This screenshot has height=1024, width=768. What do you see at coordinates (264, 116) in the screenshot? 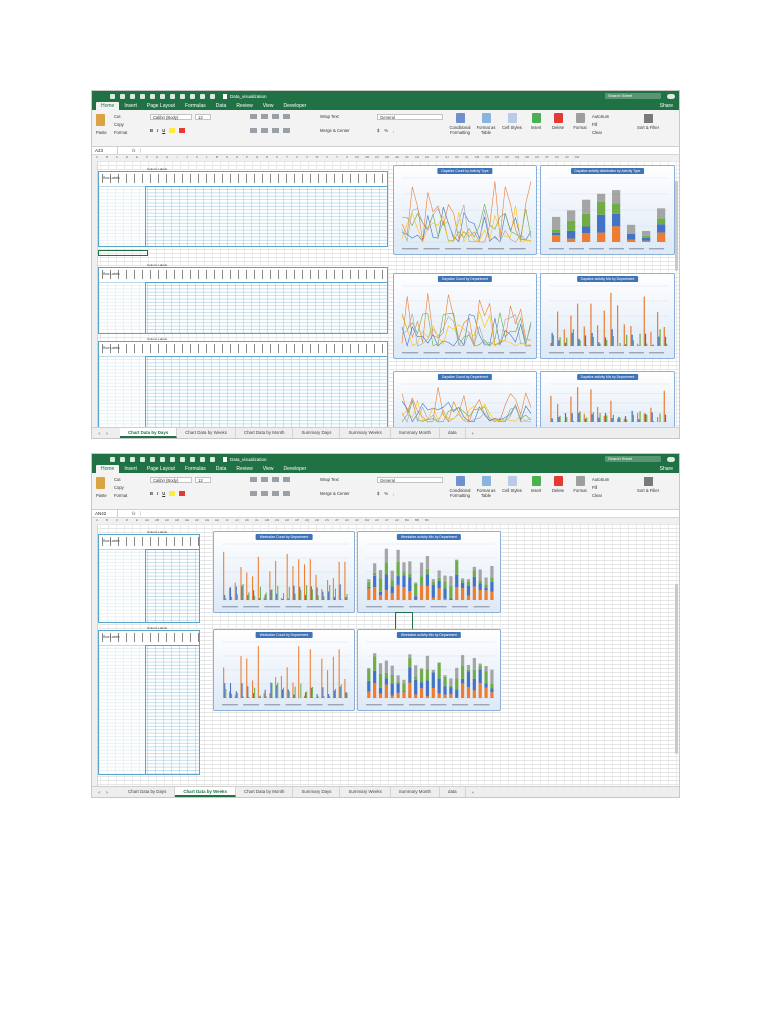
I see `align-middle-icon` at bounding box center [264, 116].